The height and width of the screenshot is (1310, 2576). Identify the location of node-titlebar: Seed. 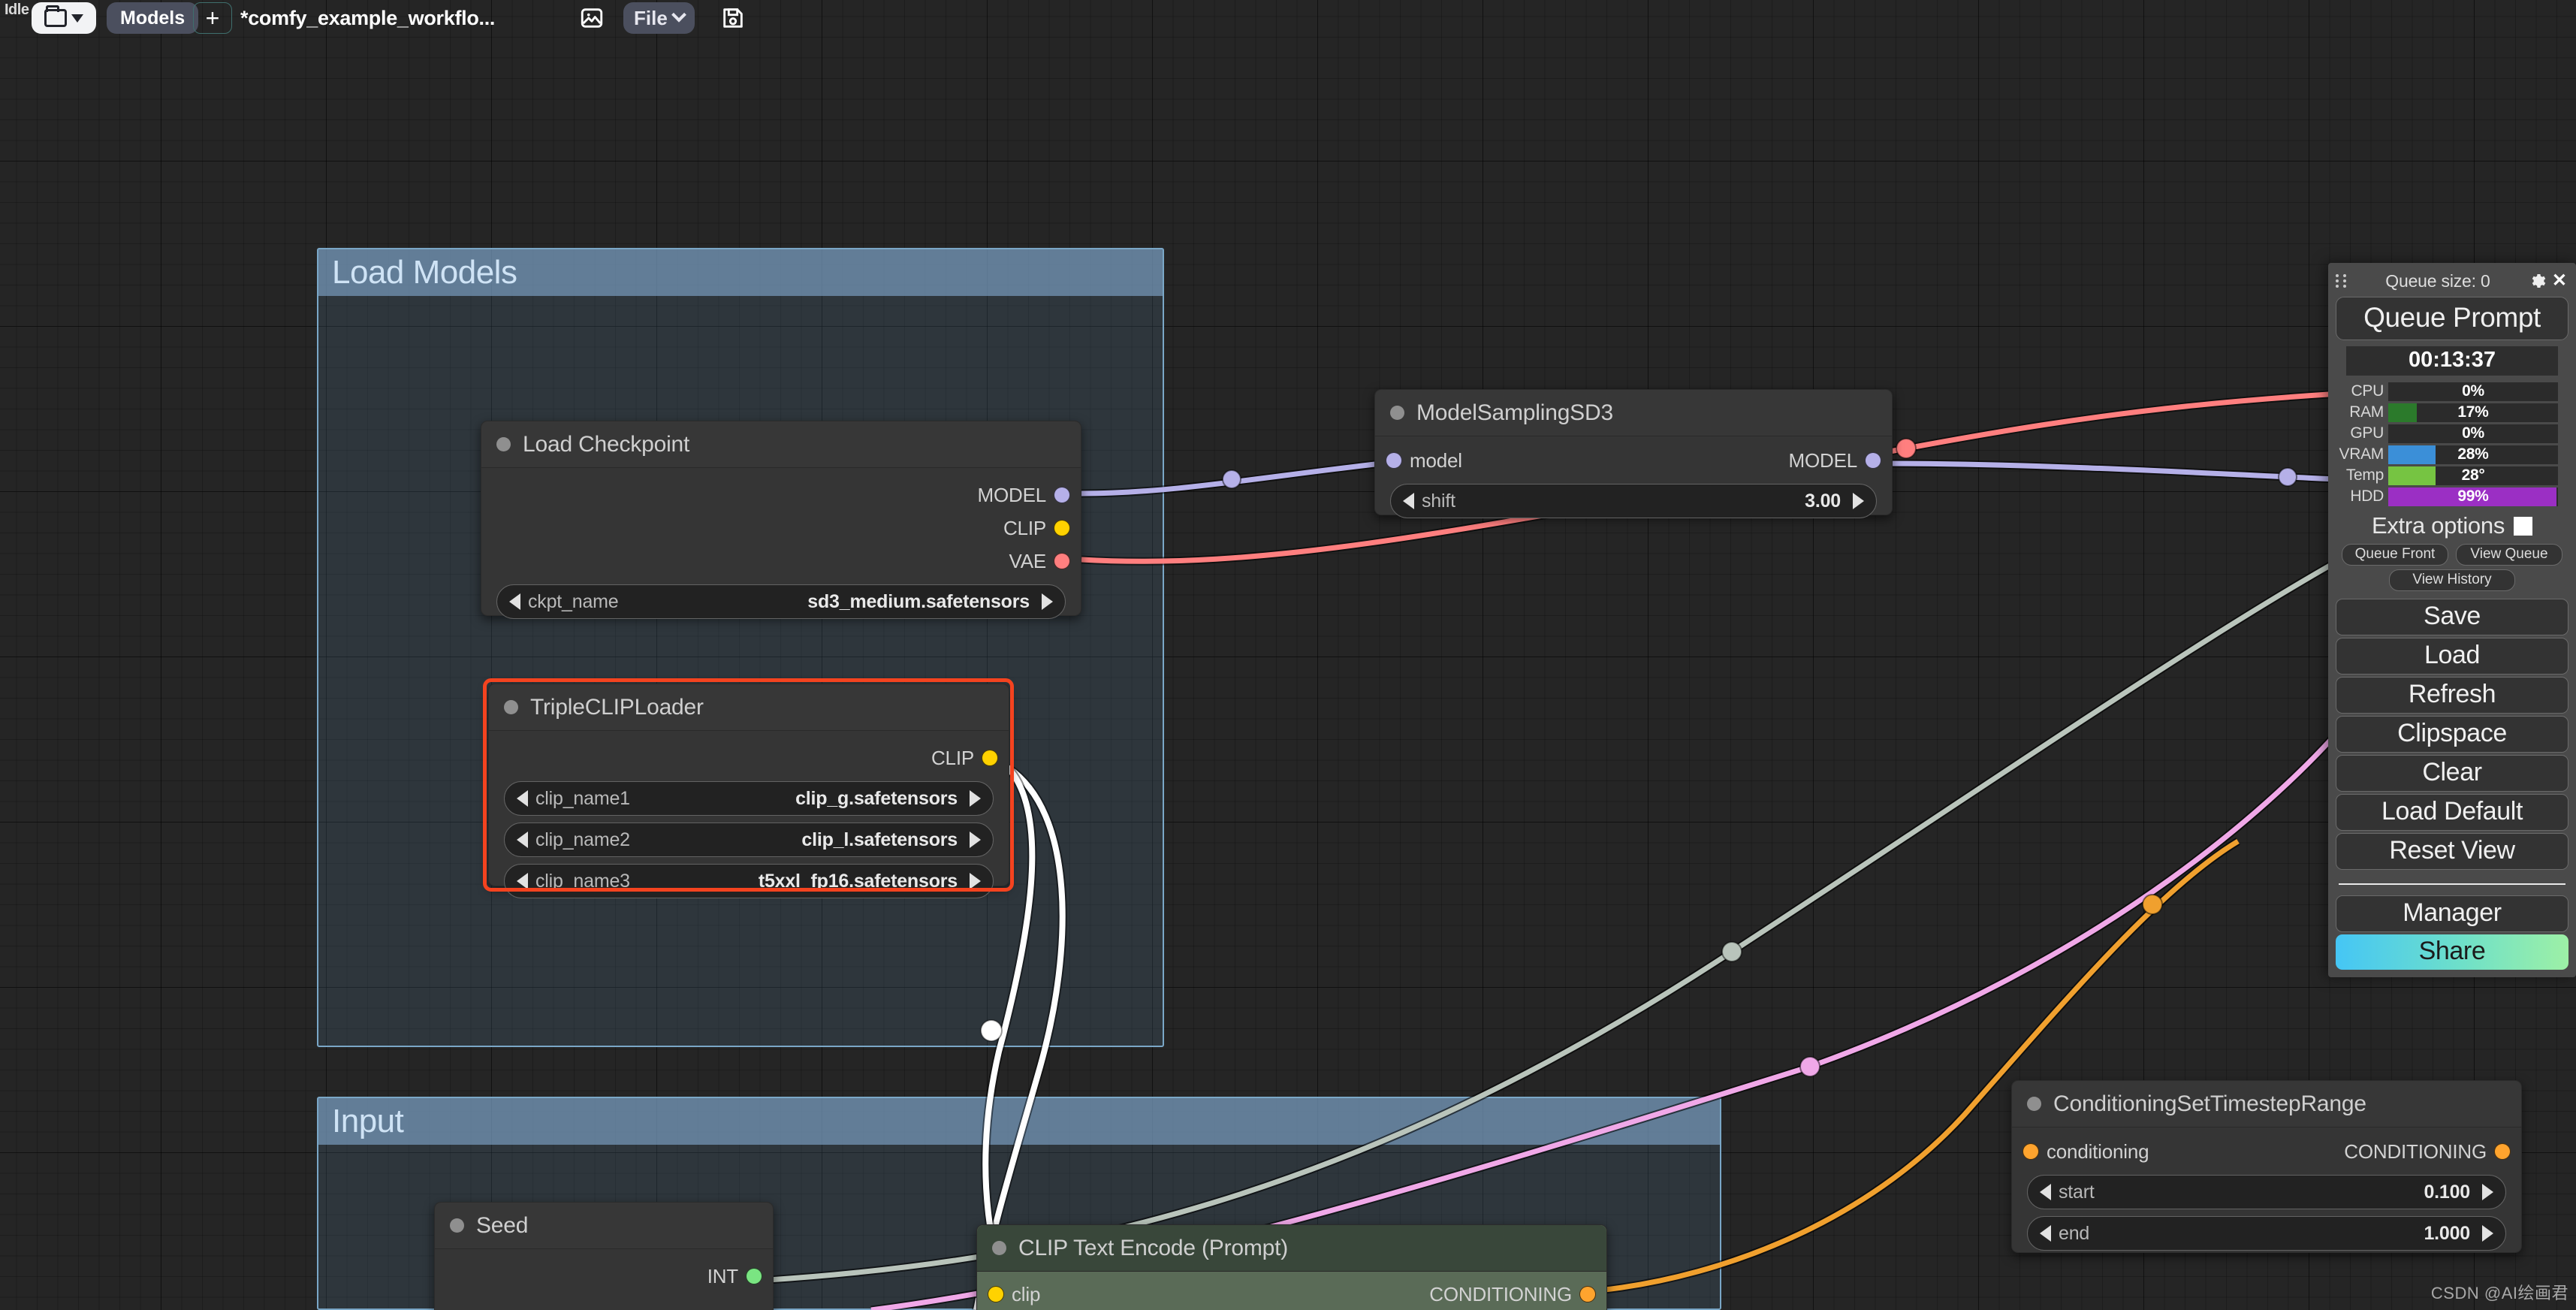
(604, 1226).